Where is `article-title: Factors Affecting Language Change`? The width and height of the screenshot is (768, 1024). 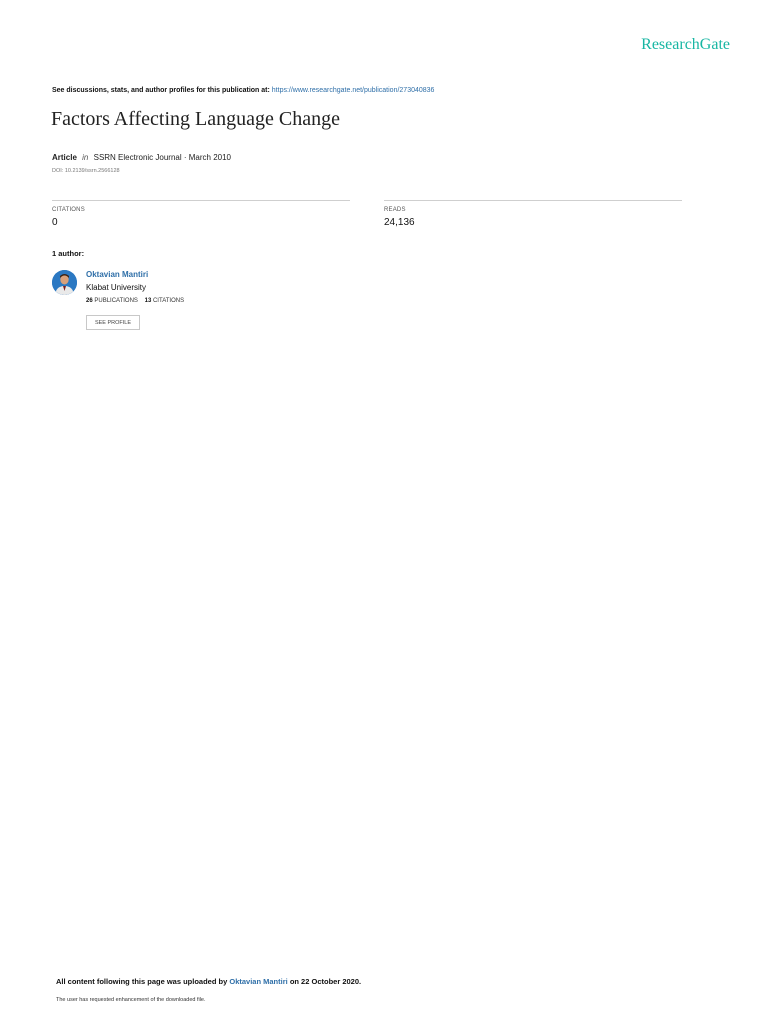 article-title: Factors Affecting Language Change is located at coordinates (195, 119).